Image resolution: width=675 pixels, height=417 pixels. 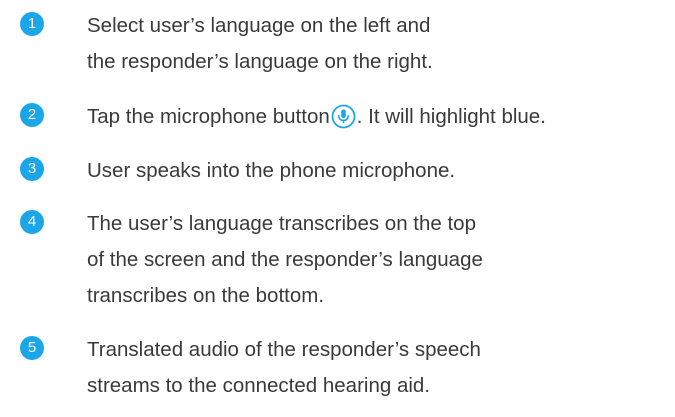 I want to click on step-text-line: streams to the connected hearing aid., so click(x=259, y=385).